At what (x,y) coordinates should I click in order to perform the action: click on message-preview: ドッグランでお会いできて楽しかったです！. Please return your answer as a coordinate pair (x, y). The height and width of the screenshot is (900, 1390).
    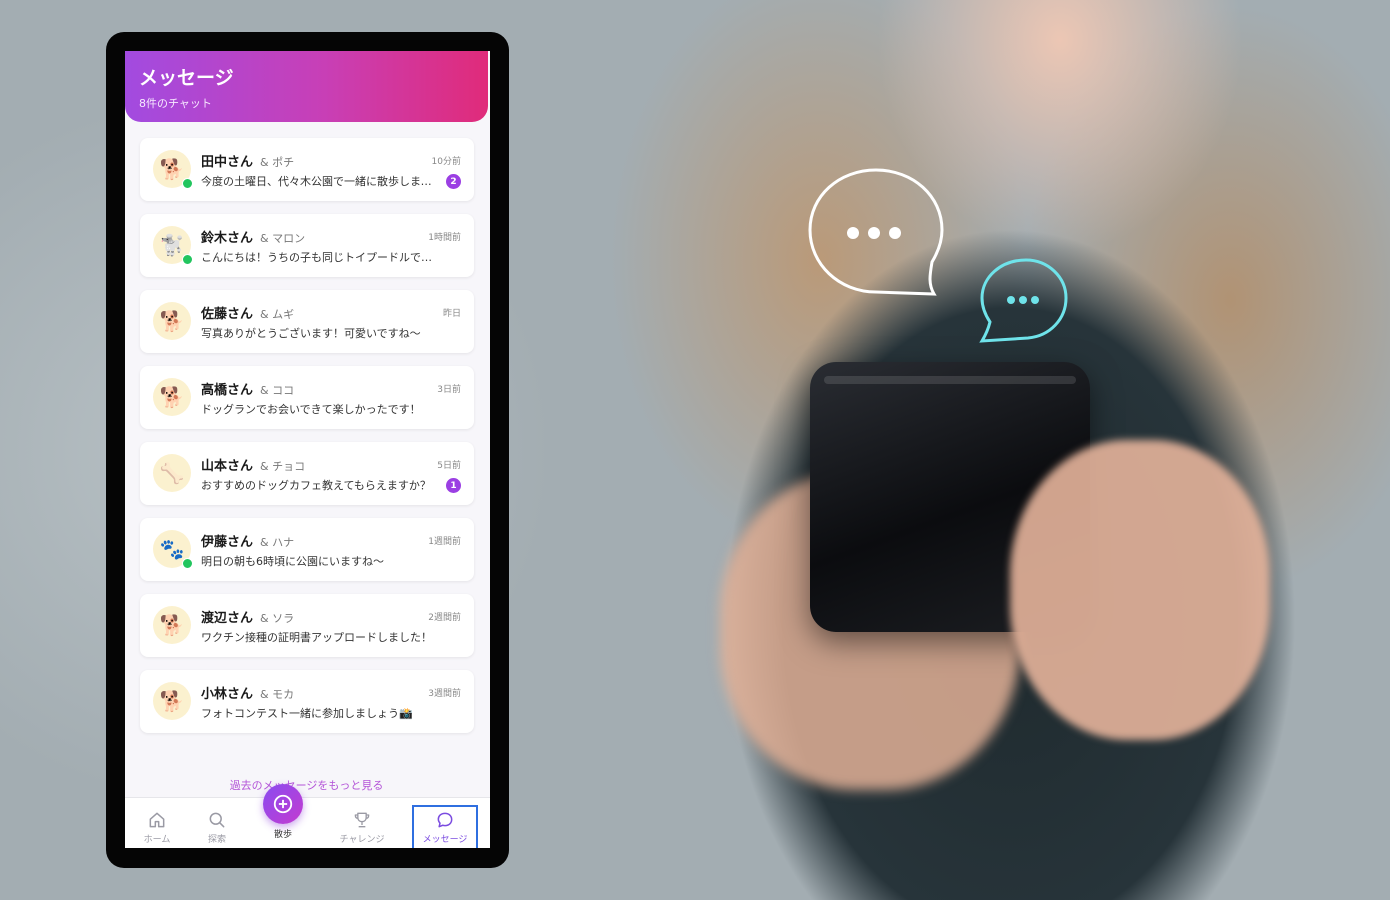
    Looking at the image, I should click on (311, 409).